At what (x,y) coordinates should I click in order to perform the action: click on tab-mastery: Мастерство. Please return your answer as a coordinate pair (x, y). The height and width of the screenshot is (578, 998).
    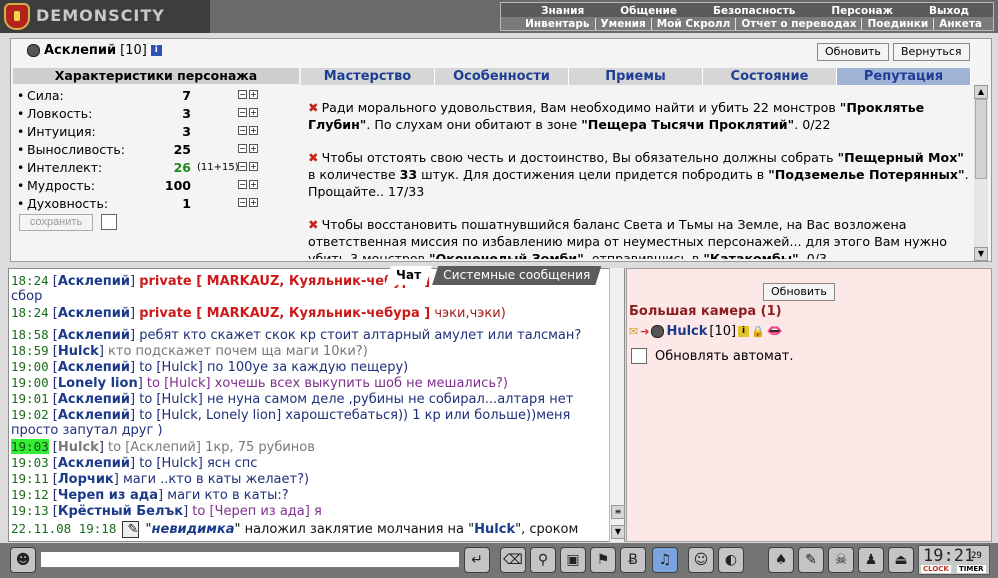
    Looking at the image, I should click on (368, 76).